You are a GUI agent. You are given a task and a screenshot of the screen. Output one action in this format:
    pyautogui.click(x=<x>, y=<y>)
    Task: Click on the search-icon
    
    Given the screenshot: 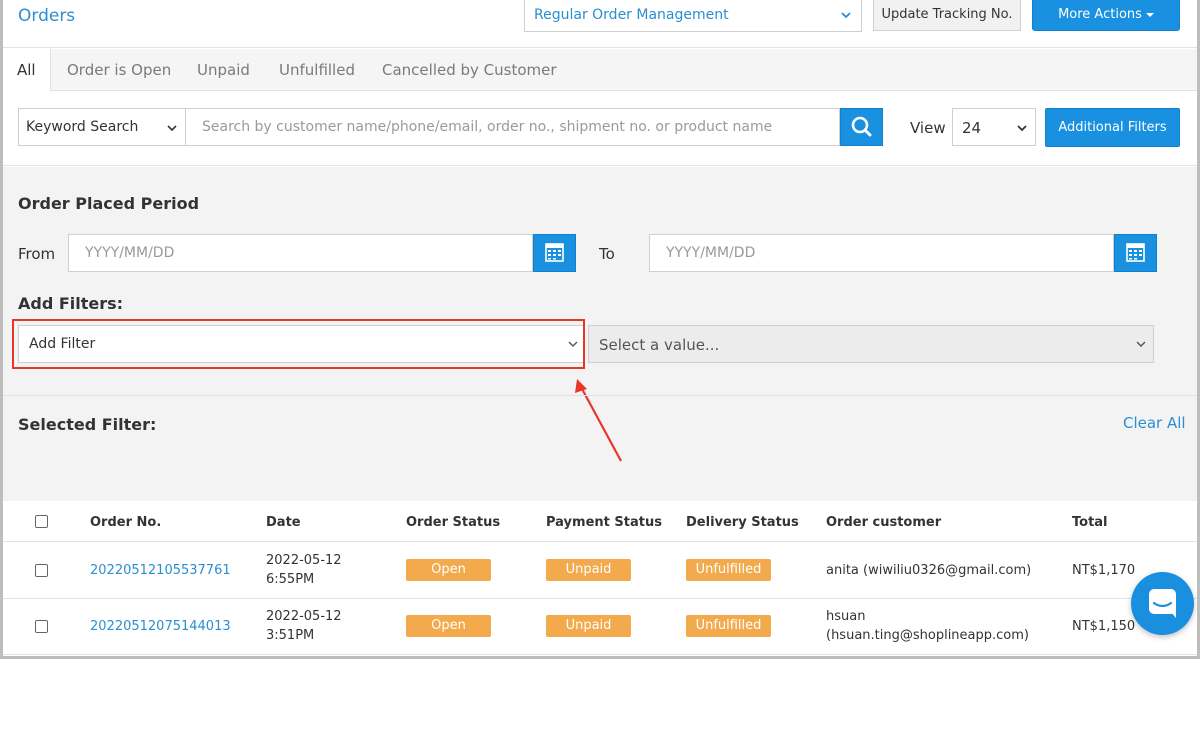 What is the action you would take?
    pyautogui.click(x=861, y=126)
    